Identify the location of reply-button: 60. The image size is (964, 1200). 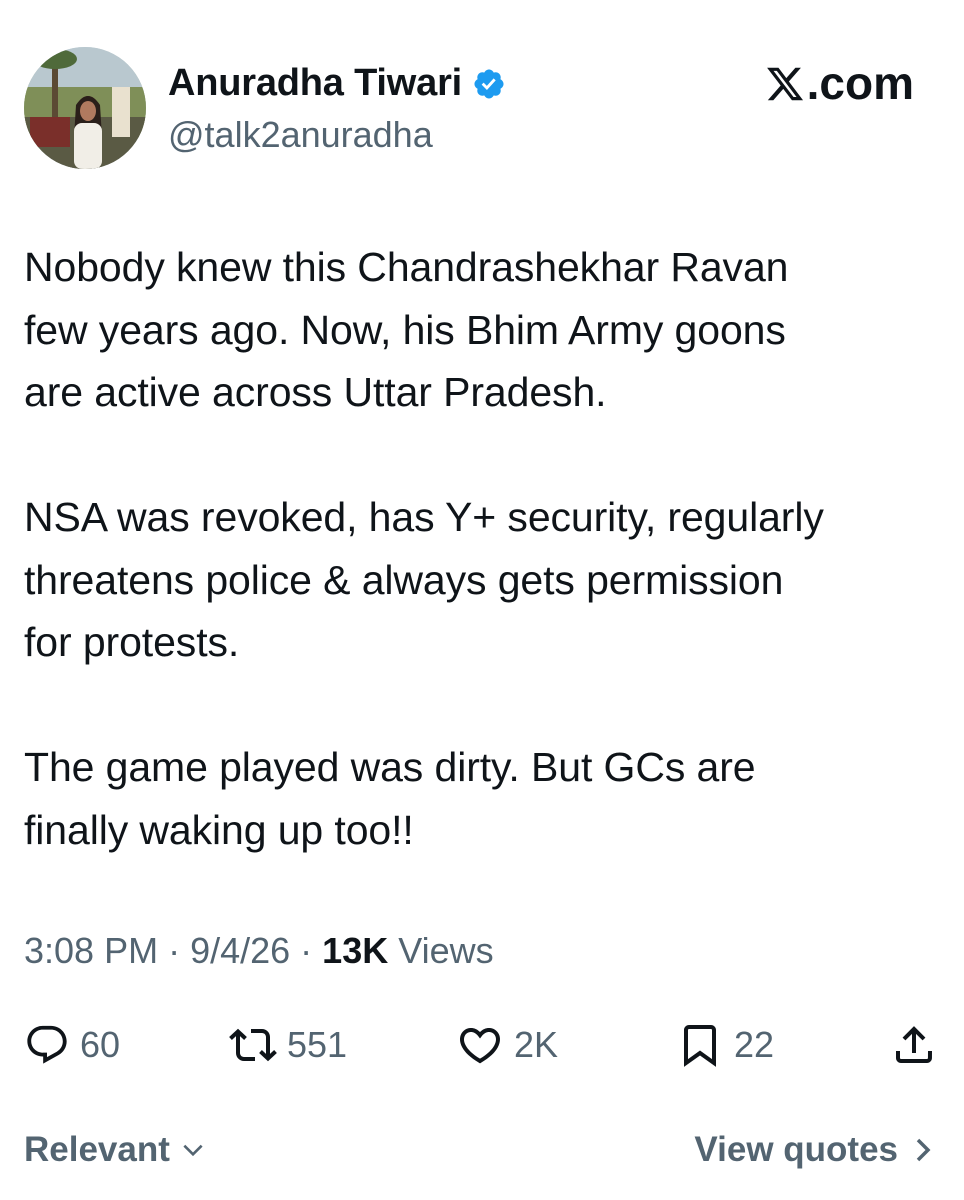
(72, 1045).